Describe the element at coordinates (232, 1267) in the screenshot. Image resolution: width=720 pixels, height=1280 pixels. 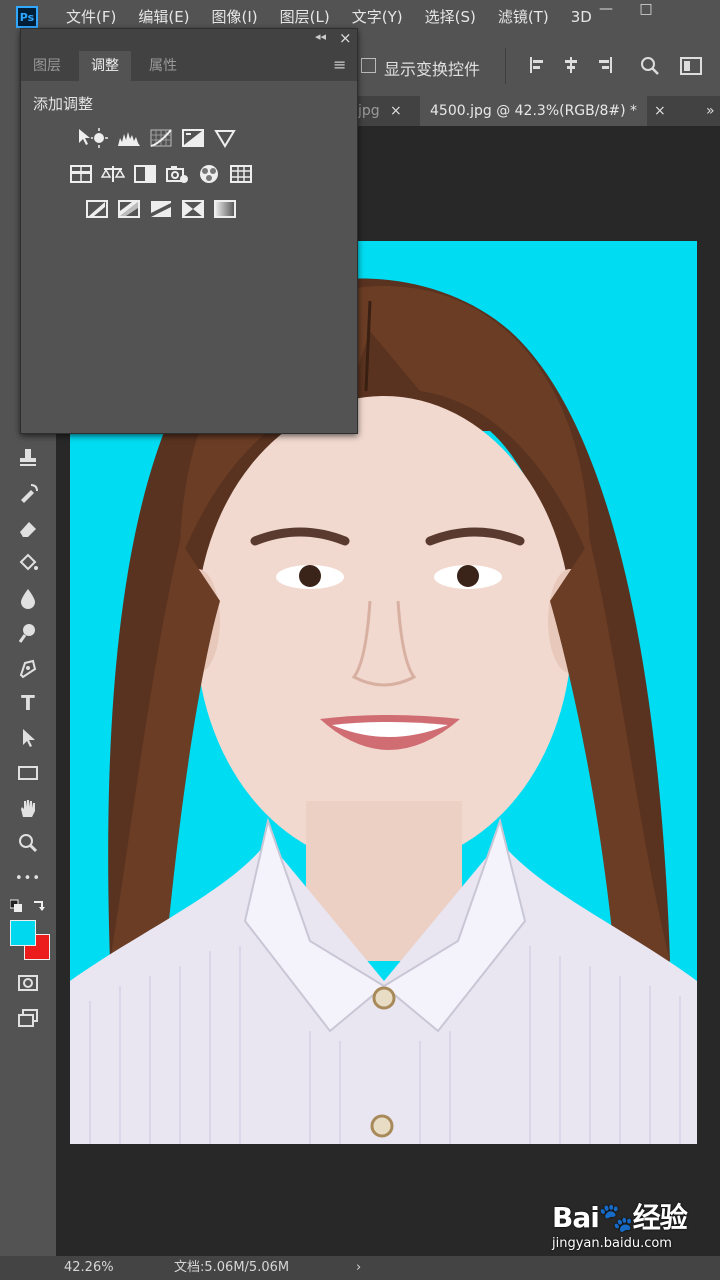
I see `document-info: 文档:5.06M/5.06M` at that location.